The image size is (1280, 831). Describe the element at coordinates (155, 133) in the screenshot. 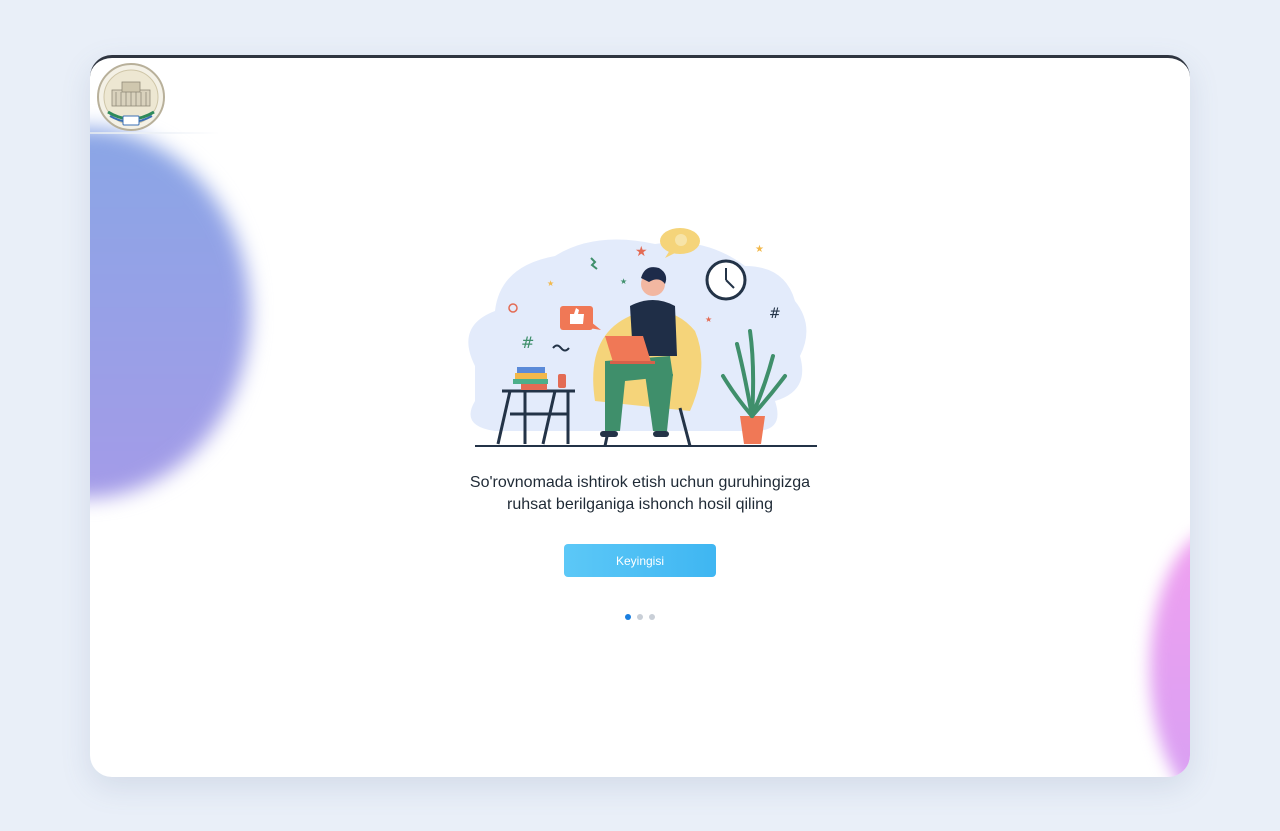

I see `header-divider` at that location.